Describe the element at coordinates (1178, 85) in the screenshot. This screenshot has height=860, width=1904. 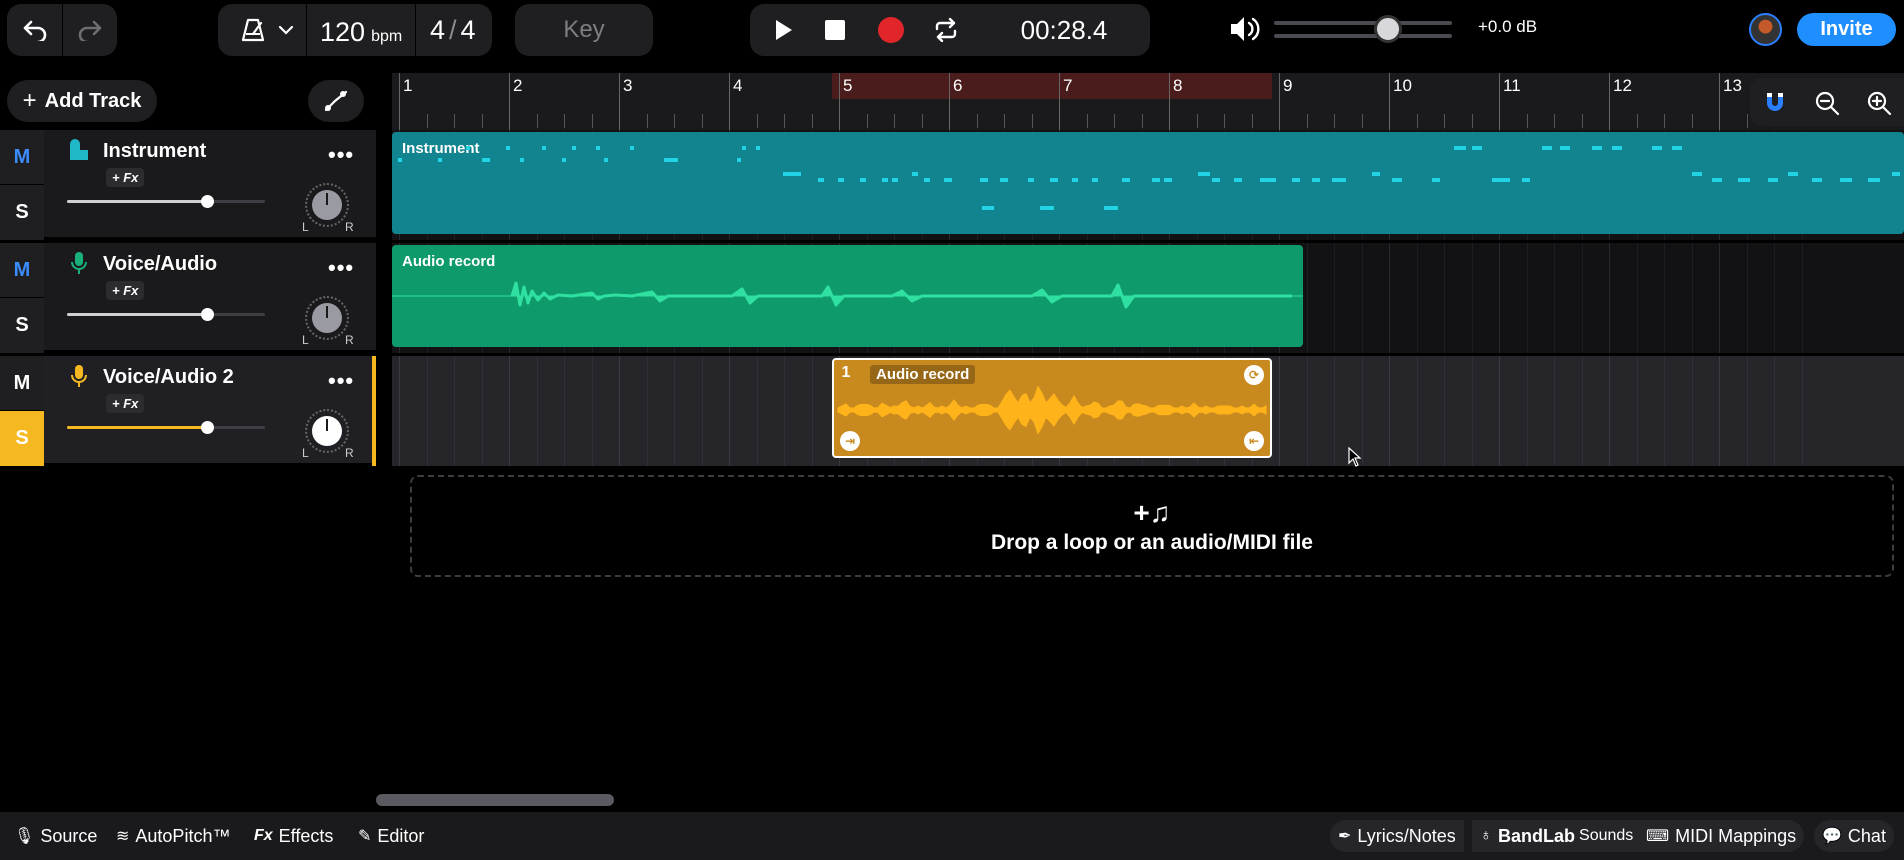
I see `ruler-bar-label: 8` at that location.